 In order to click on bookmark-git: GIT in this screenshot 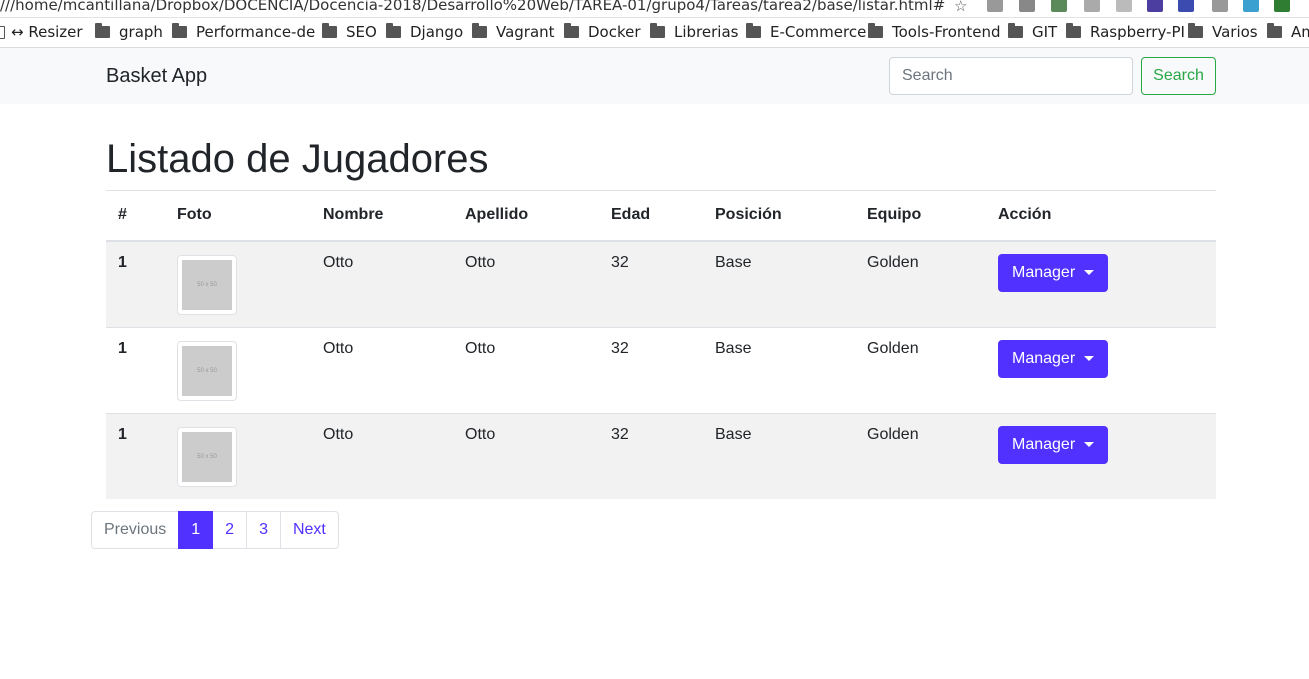, I will do `click(1032, 32)`.